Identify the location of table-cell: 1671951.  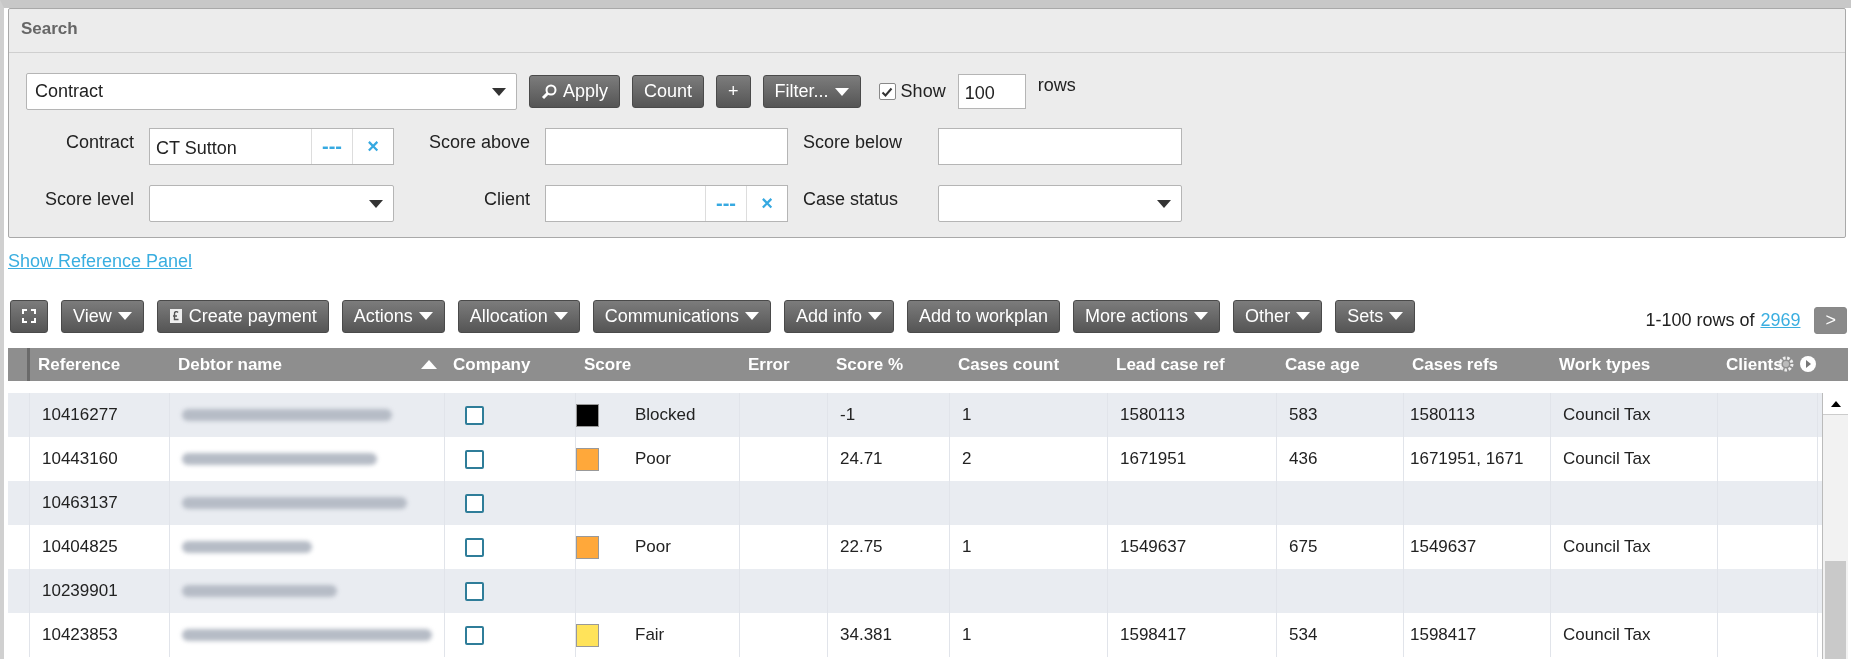
(1153, 459).